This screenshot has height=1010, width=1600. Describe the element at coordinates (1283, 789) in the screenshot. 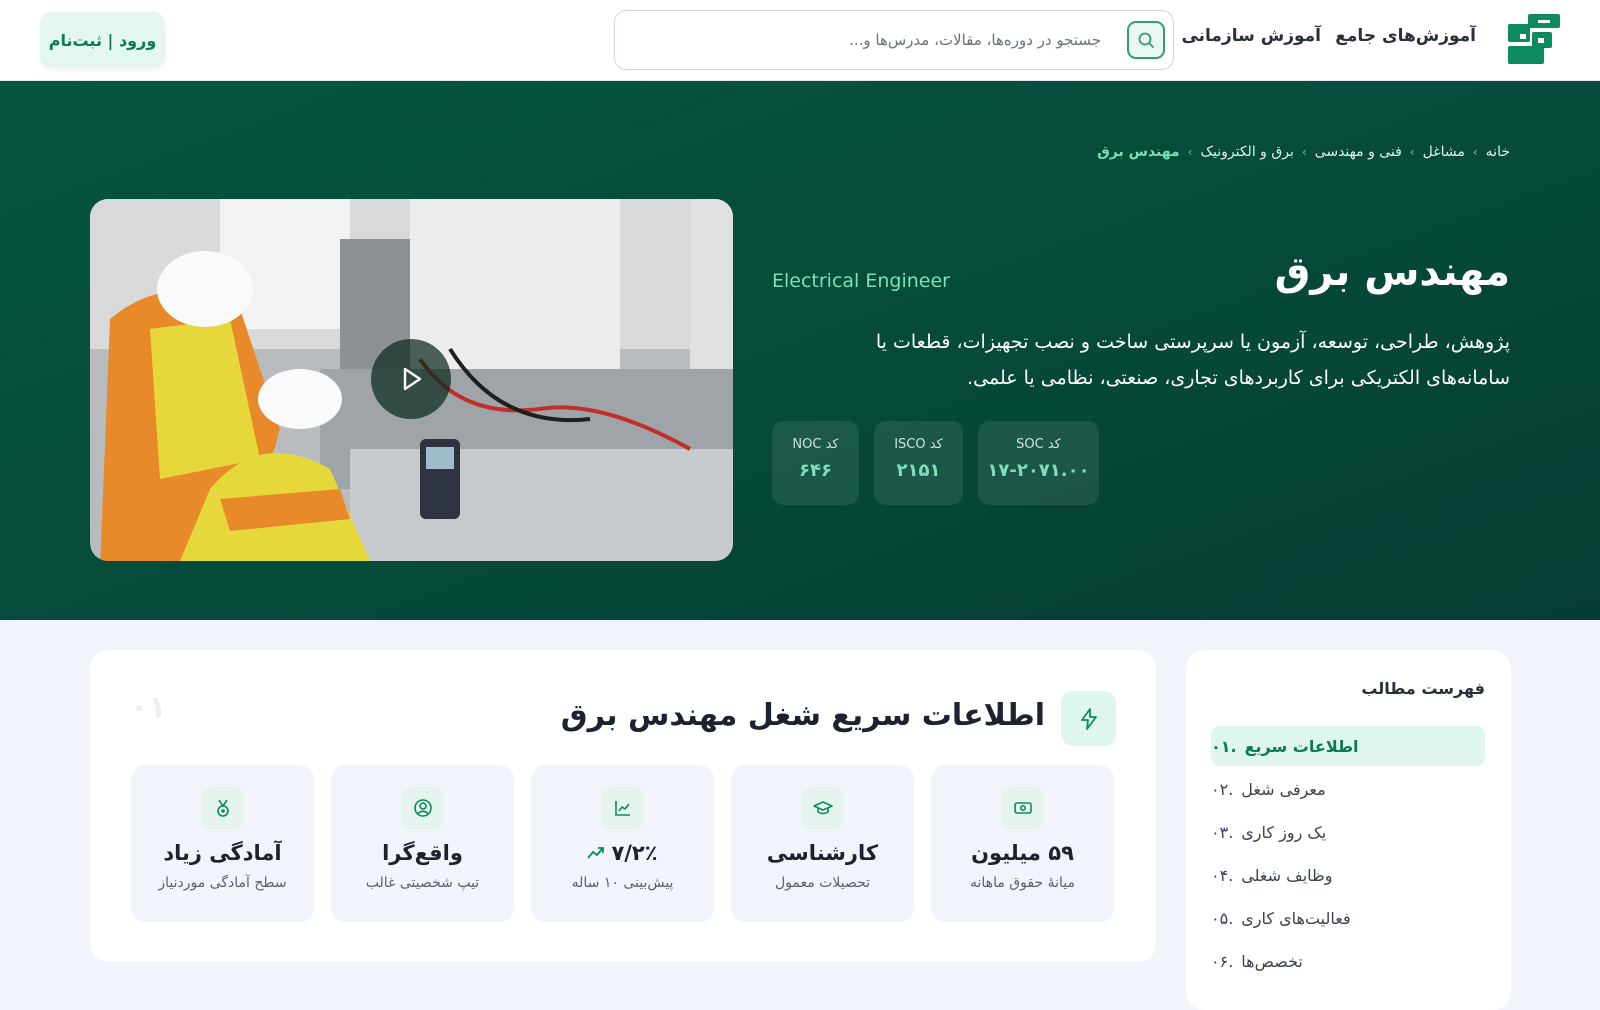

I see `toc-item-label: معرفی شغل` at that location.